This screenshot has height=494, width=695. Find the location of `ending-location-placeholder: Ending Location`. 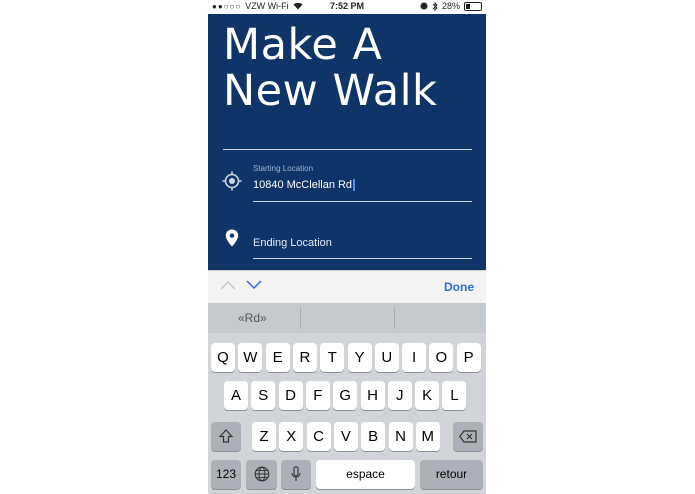

ending-location-placeholder: Ending Location is located at coordinates (292, 243).